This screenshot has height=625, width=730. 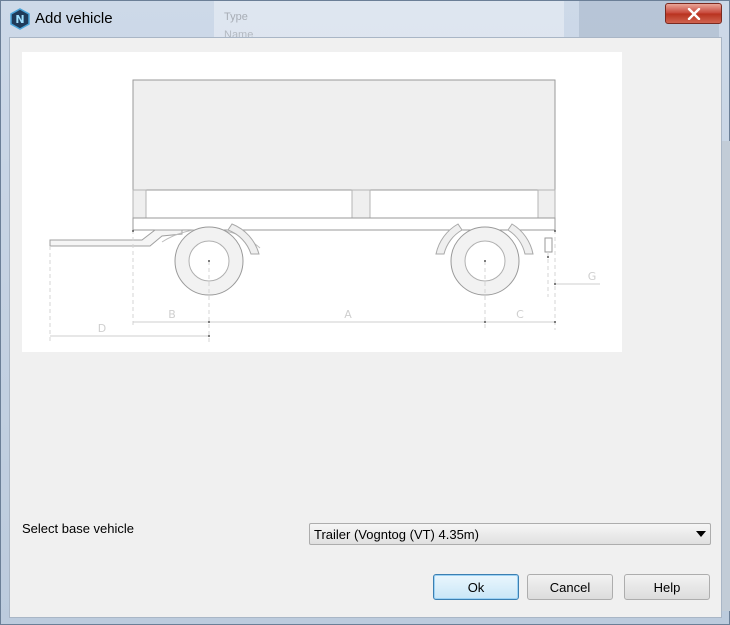 What do you see at coordinates (701, 534) in the screenshot?
I see `dropdown-arrow-icon` at bounding box center [701, 534].